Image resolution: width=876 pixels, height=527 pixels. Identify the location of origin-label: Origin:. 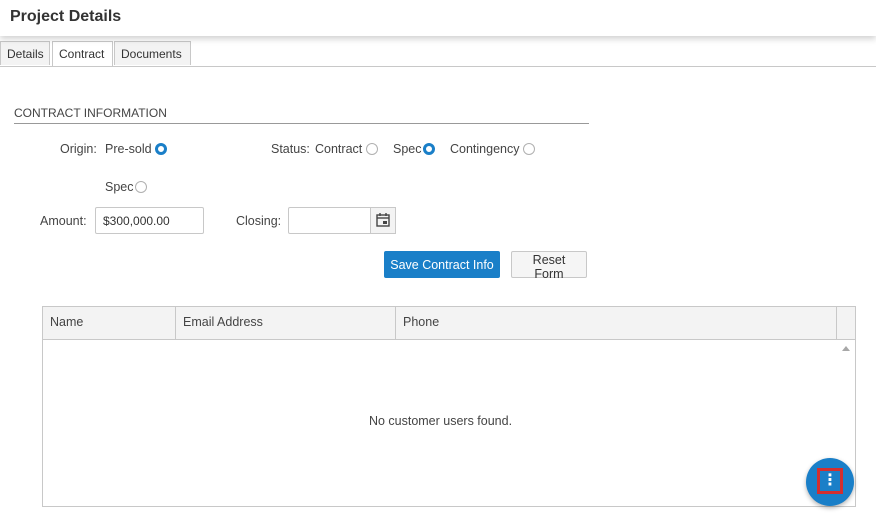
(78, 149).